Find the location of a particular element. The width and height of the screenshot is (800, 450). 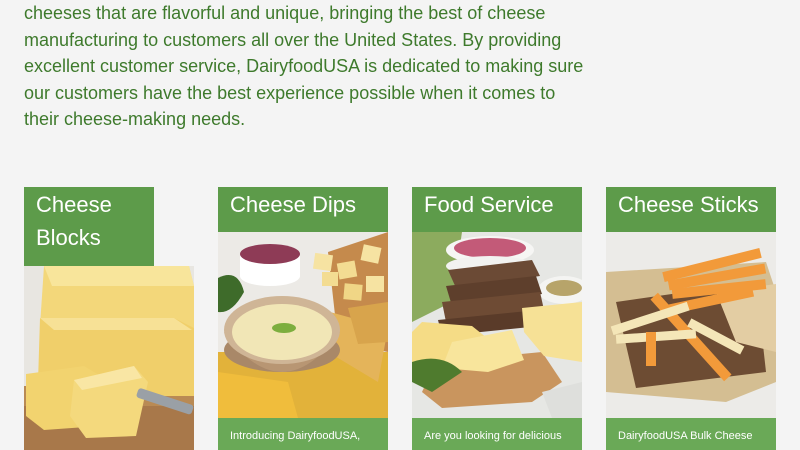

card-cheese-dips: Cheese Dips Introducing DairyfoodUSA, is located at coordinates (303, 318).